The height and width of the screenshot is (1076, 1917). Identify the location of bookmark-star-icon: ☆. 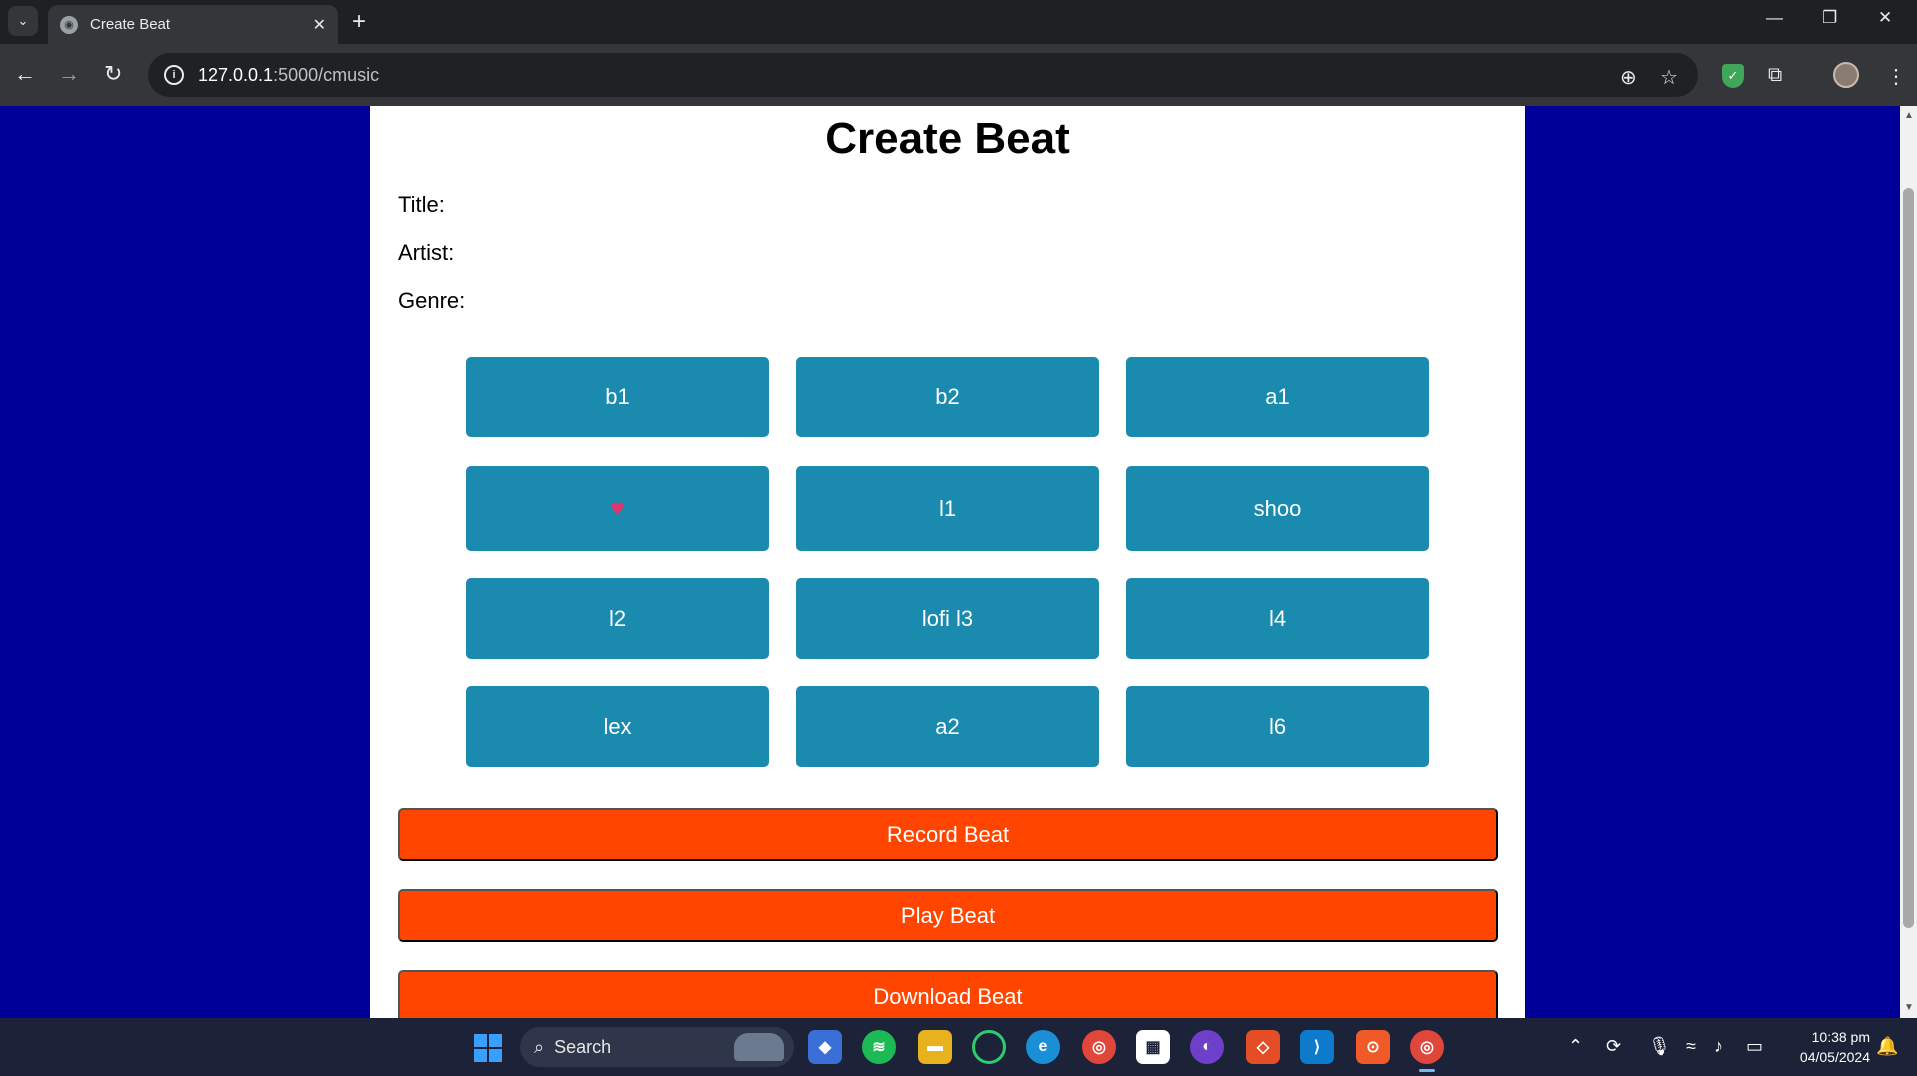
(1669, 77).